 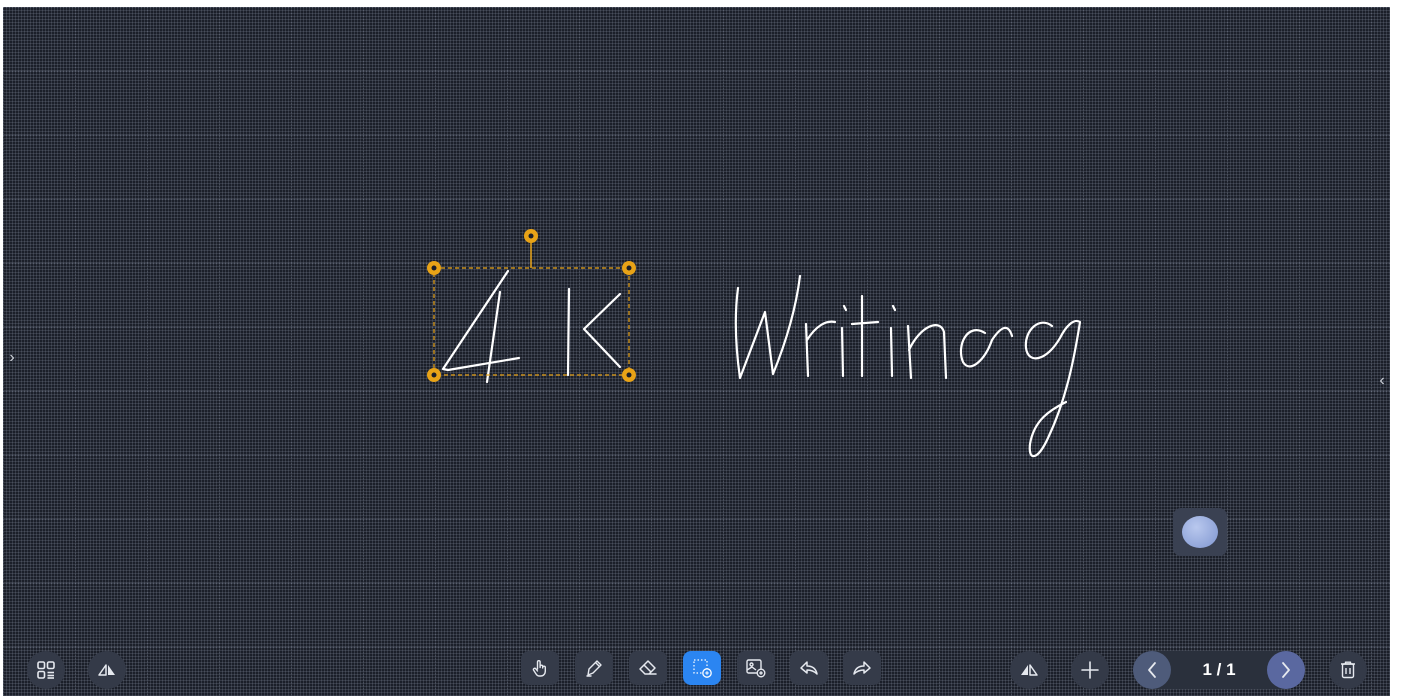 I want to click on selection-box, so click(x=531, y=305).